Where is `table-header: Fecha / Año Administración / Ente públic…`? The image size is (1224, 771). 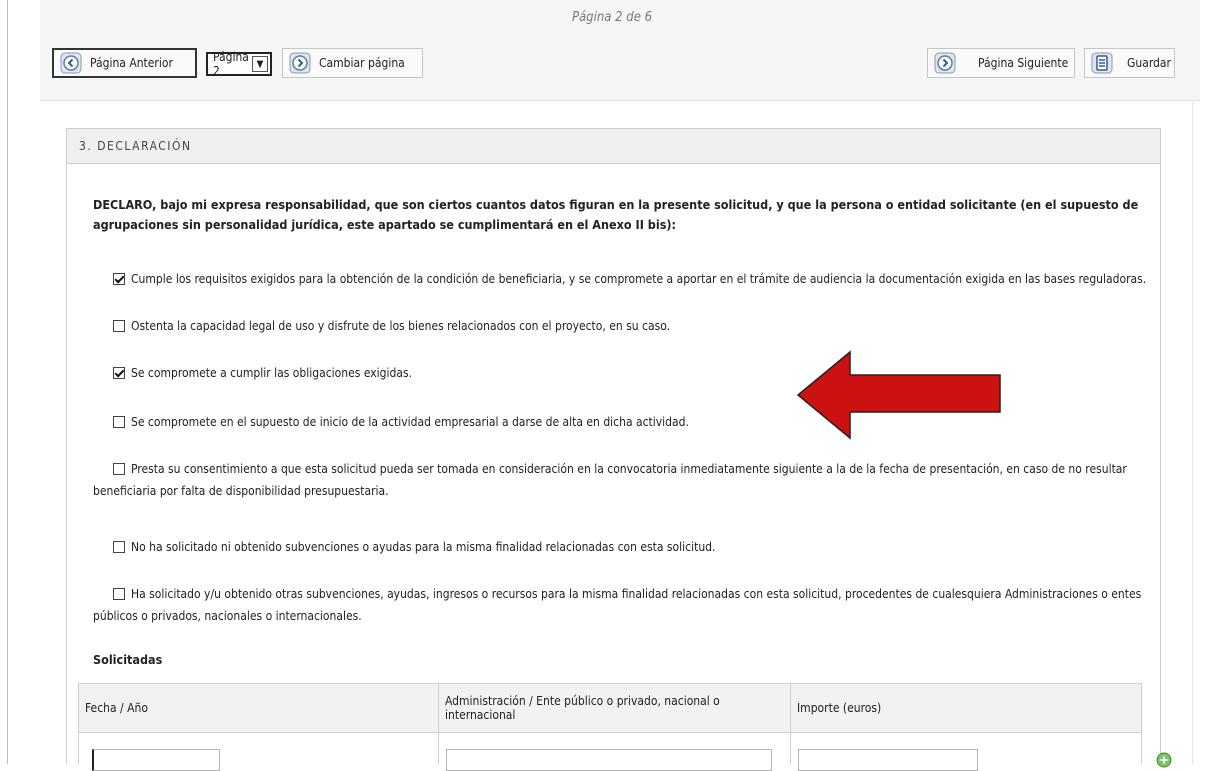
table-header: Fecha / Año Administración / Ente públic… is located at coordinates (610, 708).